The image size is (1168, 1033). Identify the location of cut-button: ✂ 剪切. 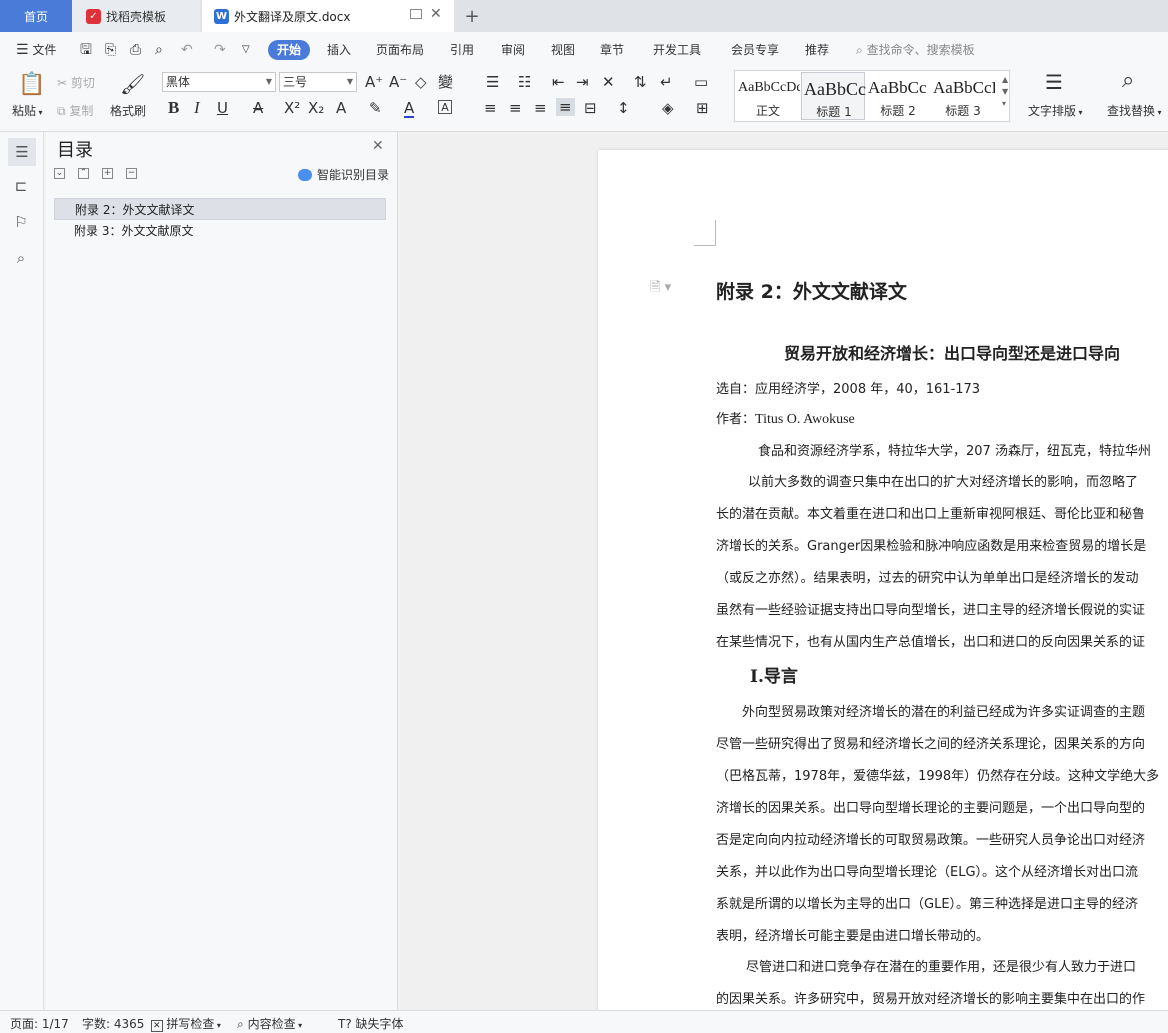
(76, 82).